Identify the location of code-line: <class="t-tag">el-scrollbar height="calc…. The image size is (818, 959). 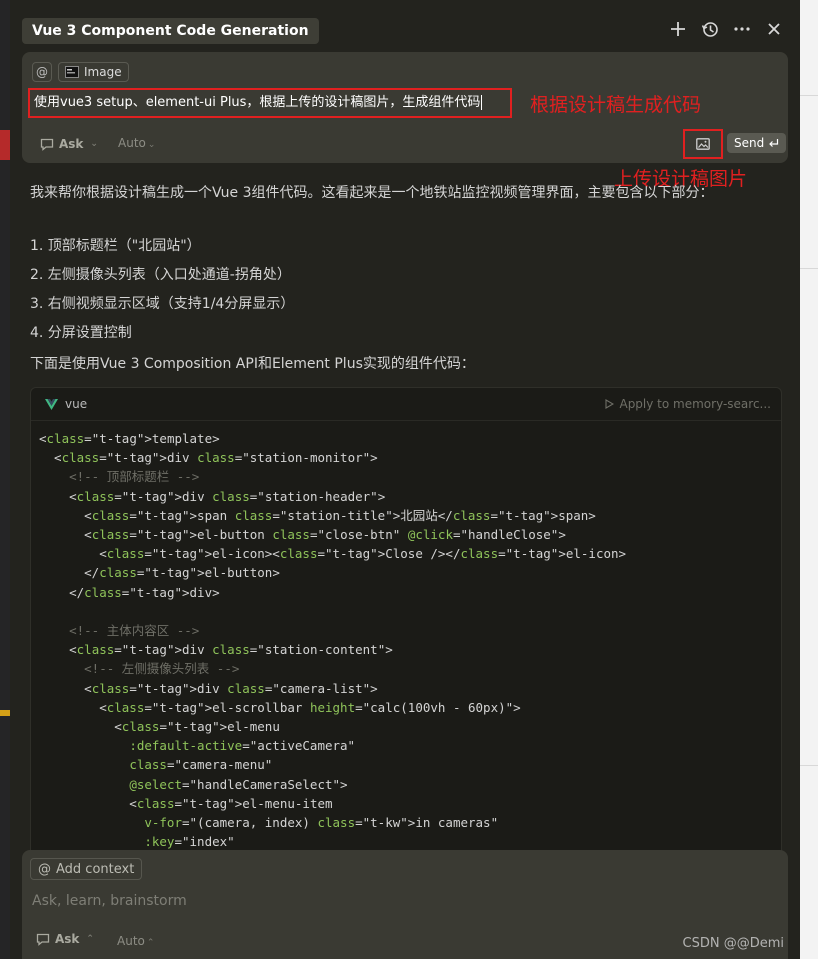
(280, 707).